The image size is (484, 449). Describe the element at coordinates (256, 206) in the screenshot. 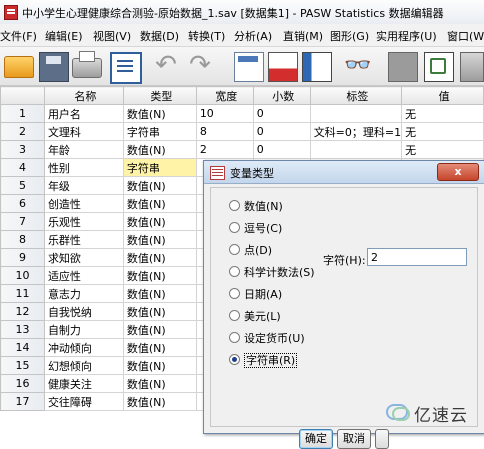

I see `radio-numeric: 数值(N)` at that location.